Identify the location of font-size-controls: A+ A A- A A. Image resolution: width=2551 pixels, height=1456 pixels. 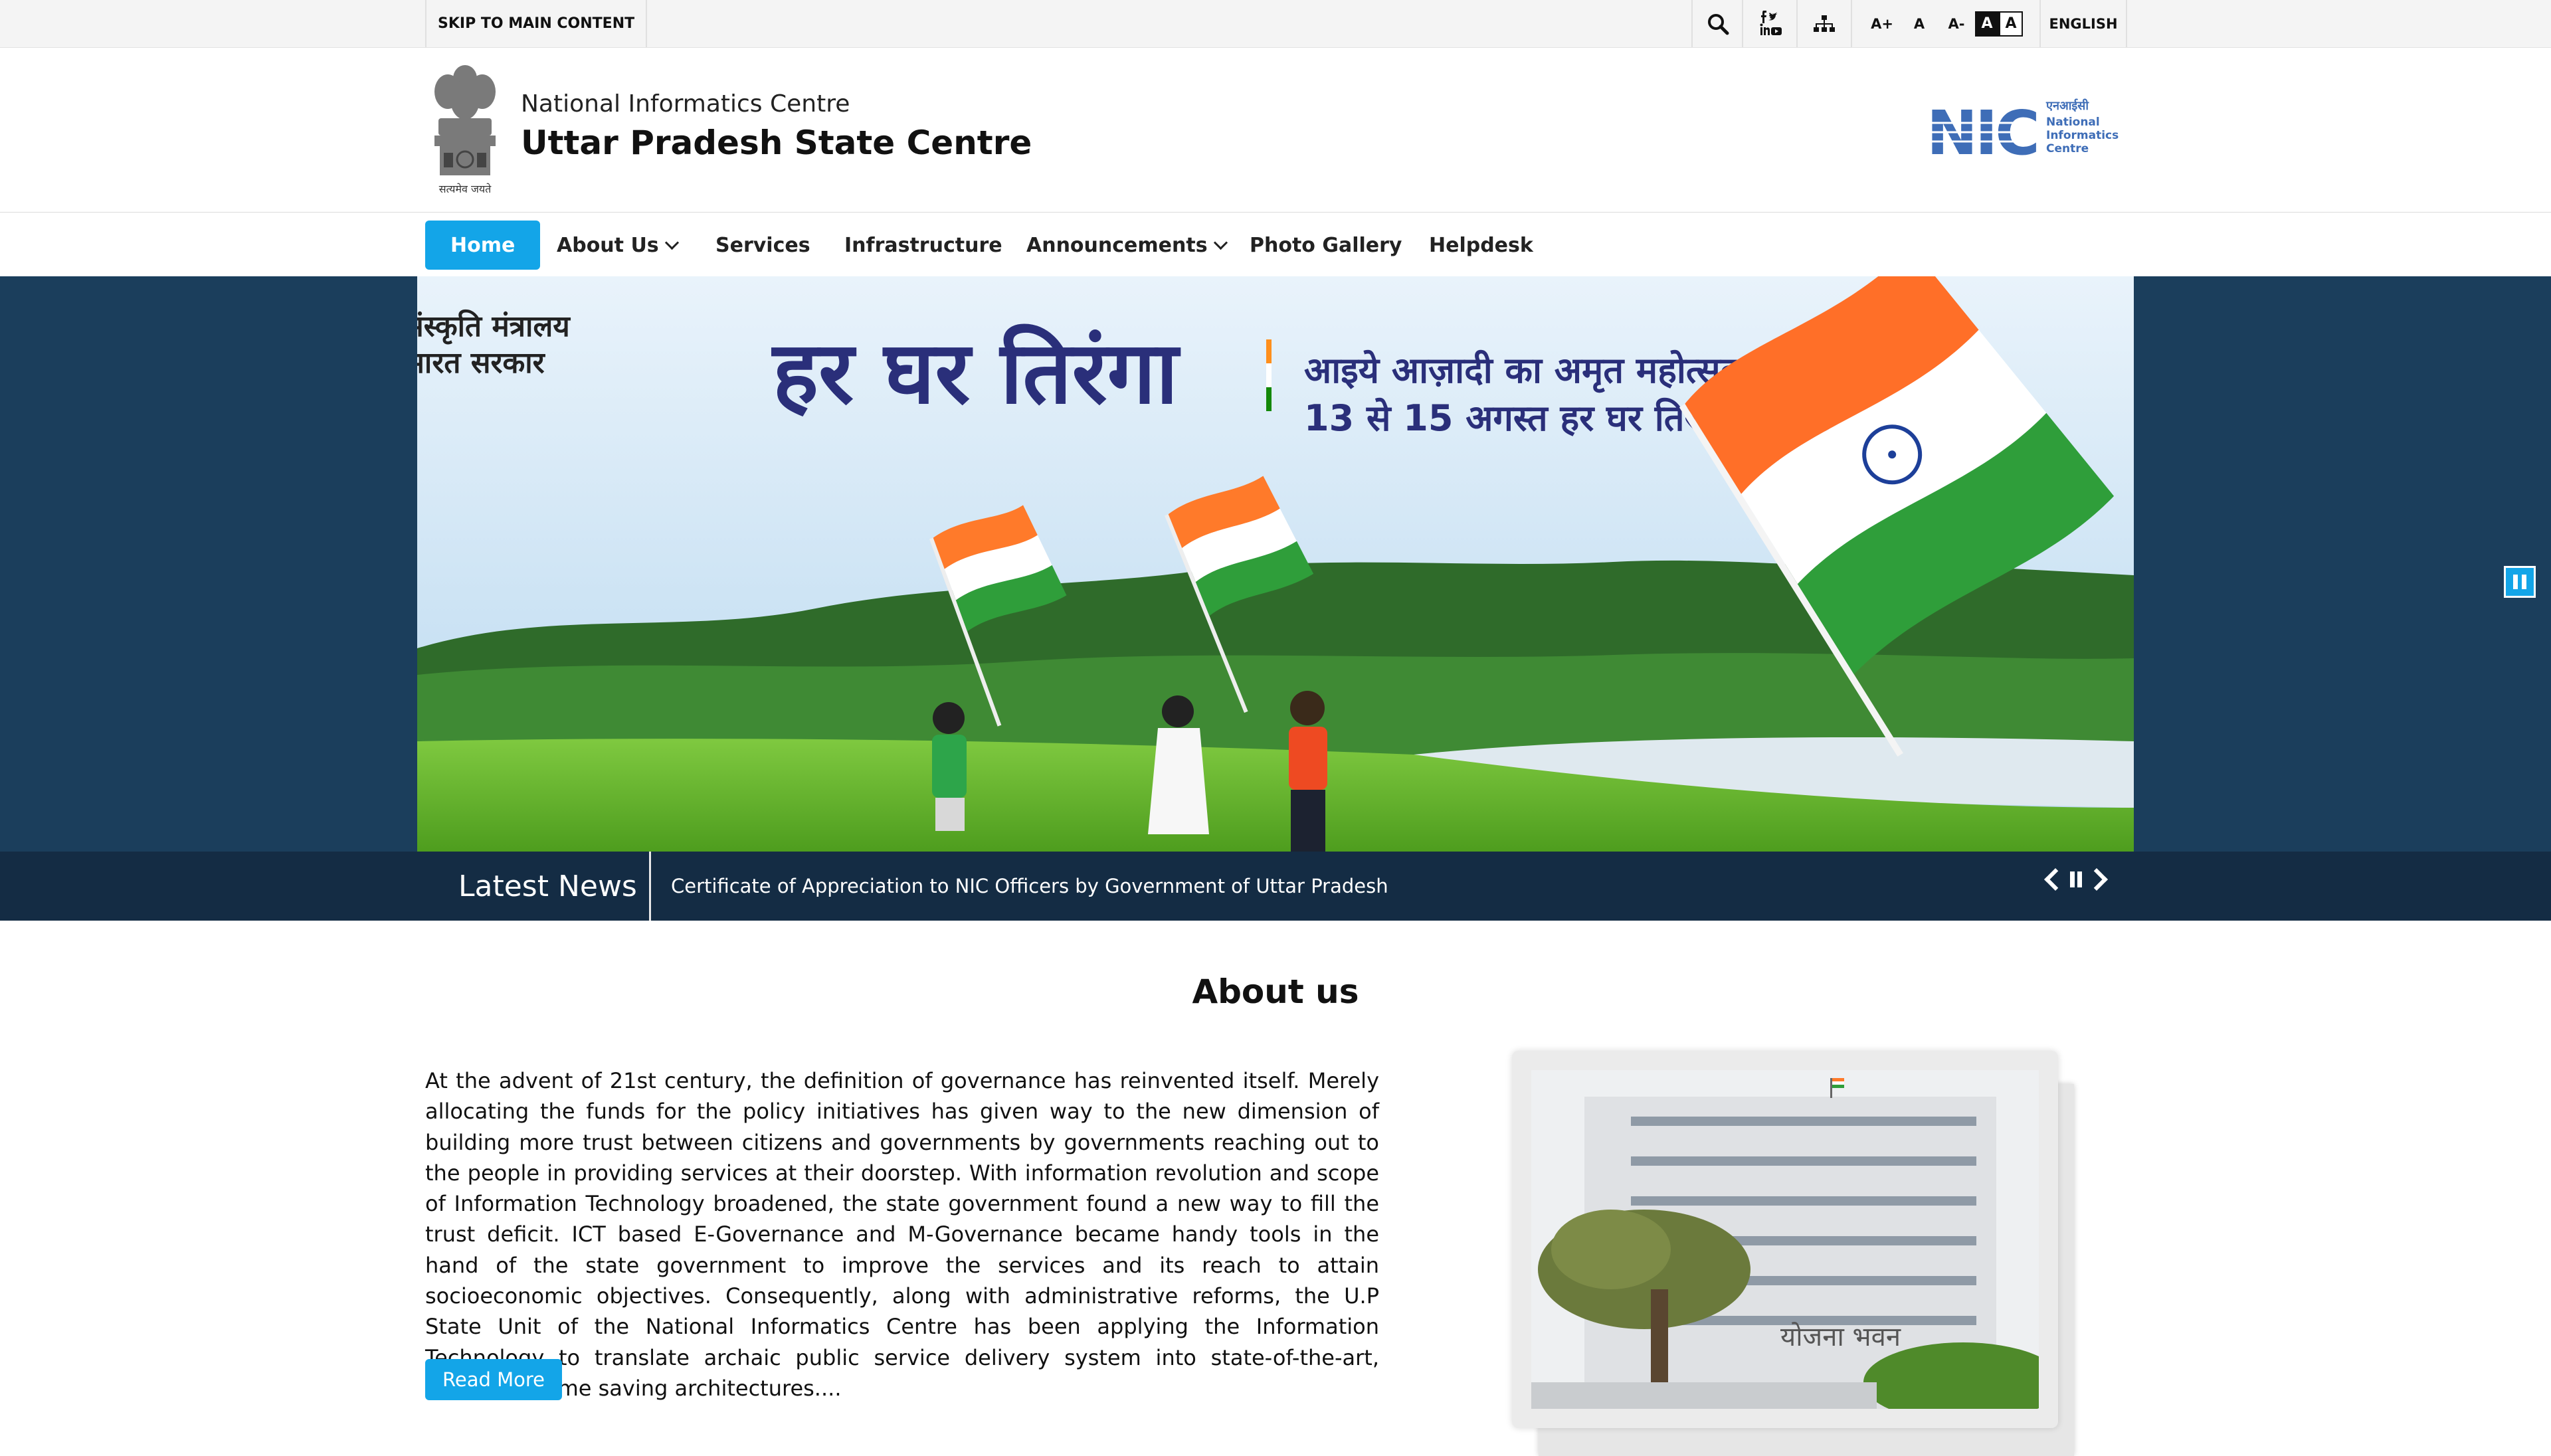
(1948, 23).